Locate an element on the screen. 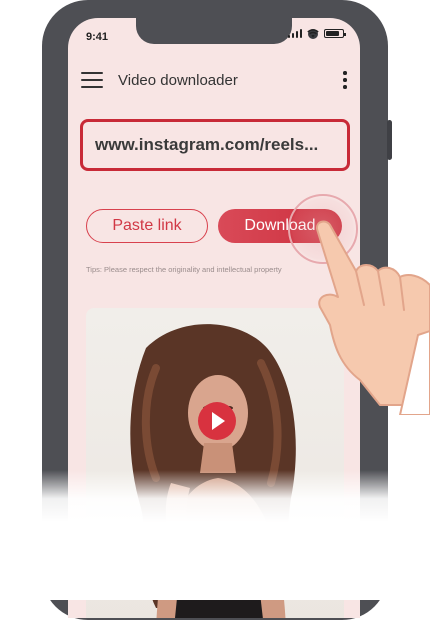  app-bar: Video downloader is located at coordinates (214, 82).